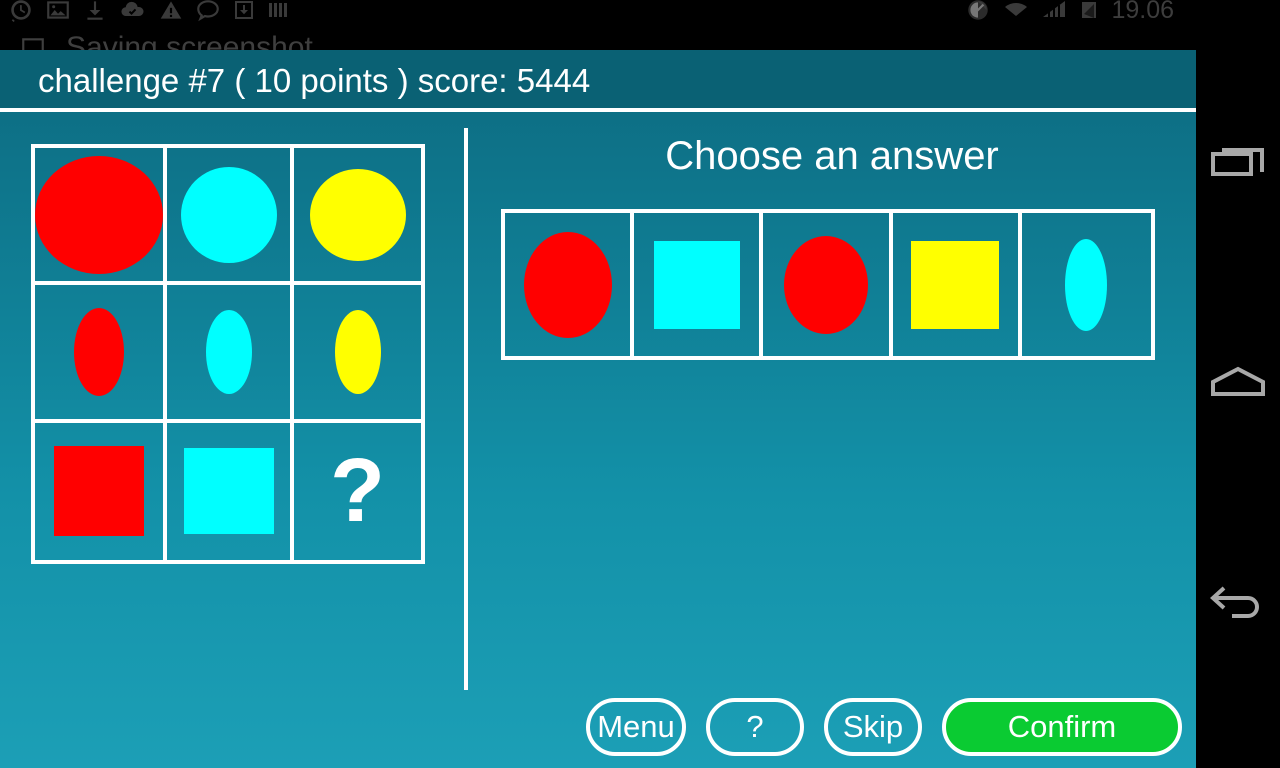 Image resolution: width=1280 pixels, height=768 pixels. I want to click on chat-bubble-icon, so click(208, 11).